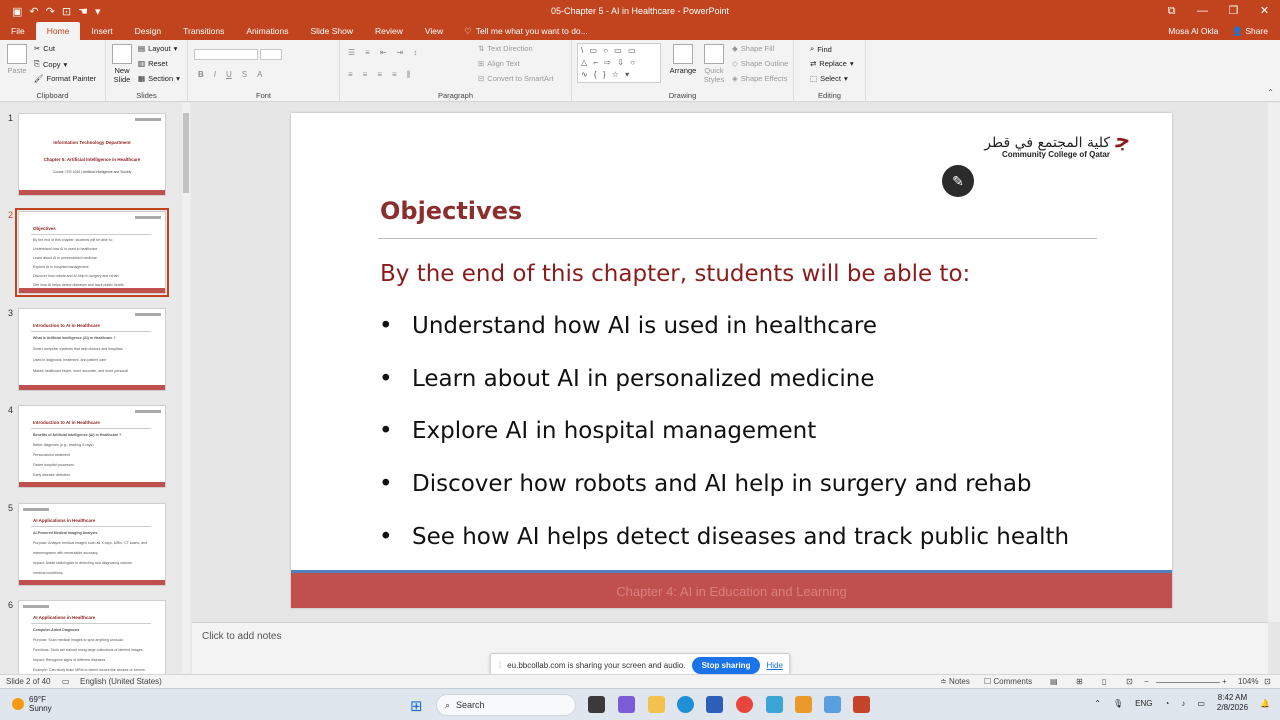  I want to click on bullet-item: Explore AI in hospital management, so click(724, 444).